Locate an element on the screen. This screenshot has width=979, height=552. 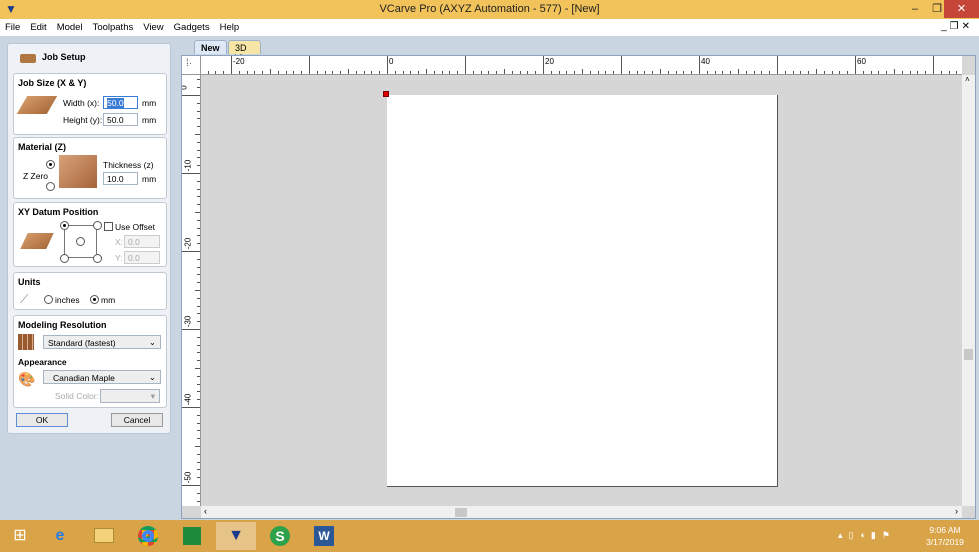
vertical-scrollbar: ˄ is located at coordinates (968, 290).